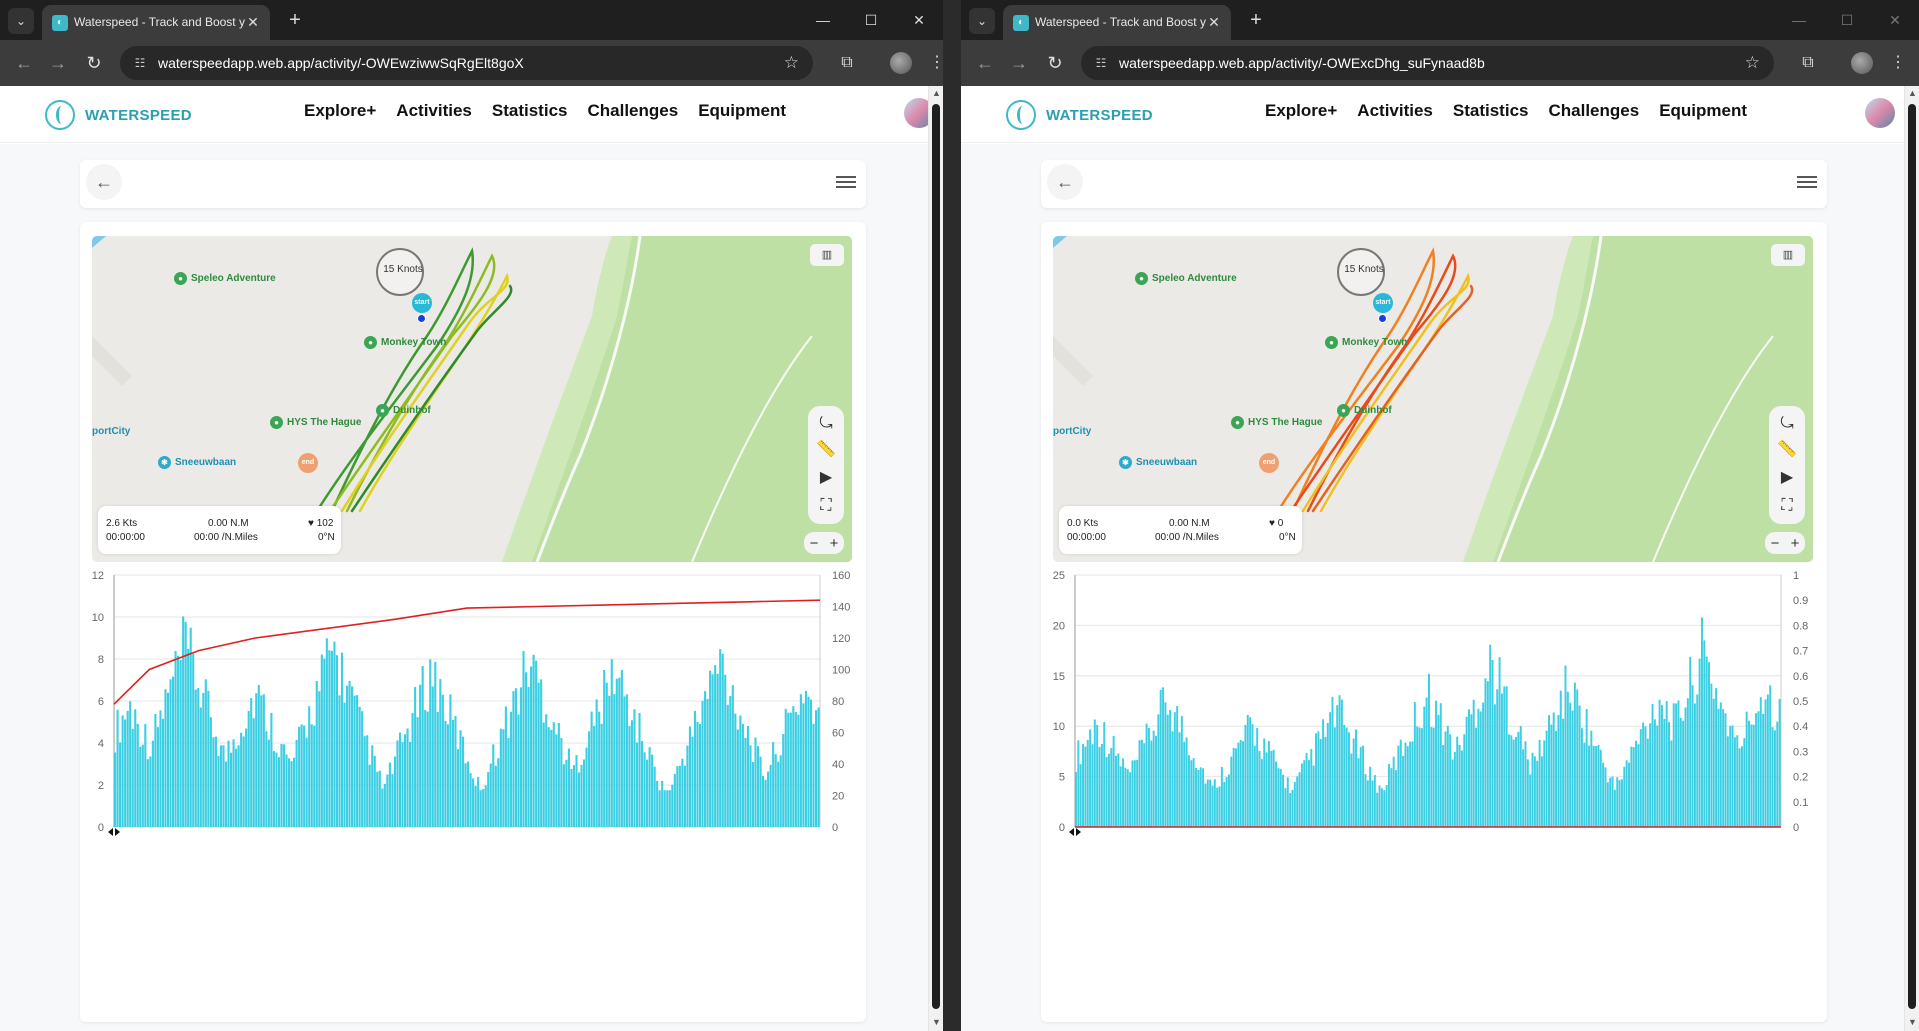 The width and height of the screenshot is (1919, 1031). What do you see at coordinates (473, 732) in the screenshot?
I see `speed-chart: 0 2 4 6 8 10 12 0 20 40 60 80 100 120 140 160` at bounding box center [473, 732].